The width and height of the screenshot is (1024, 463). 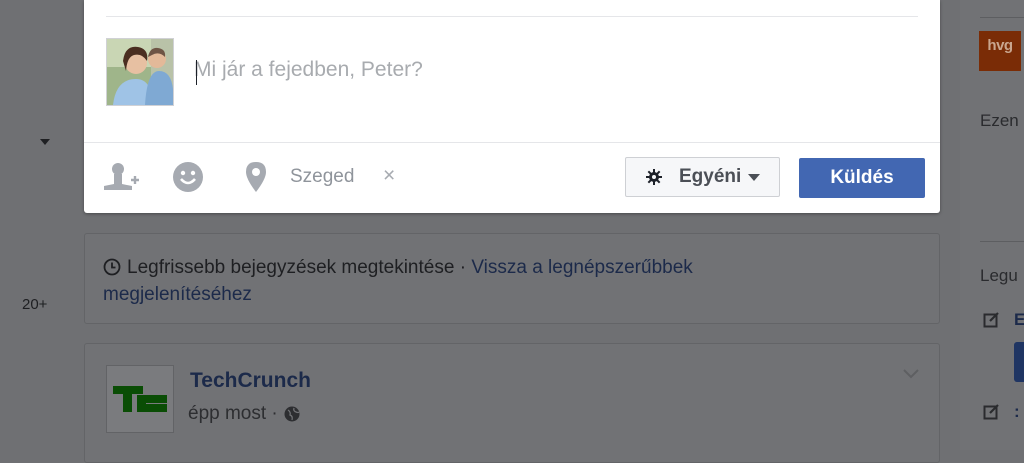 I want to click on rail-count: 20+, so click(x=35, y=304).